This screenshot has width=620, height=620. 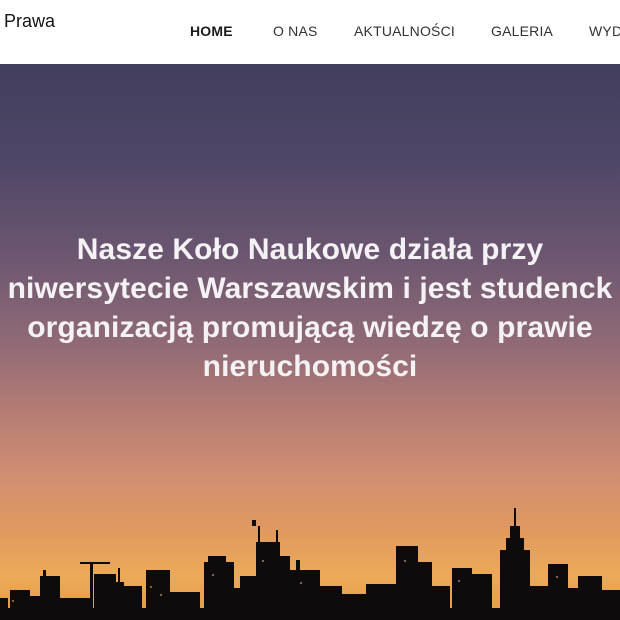 I want to click on nav-item-home: HOME, so click(x=211, y=31).